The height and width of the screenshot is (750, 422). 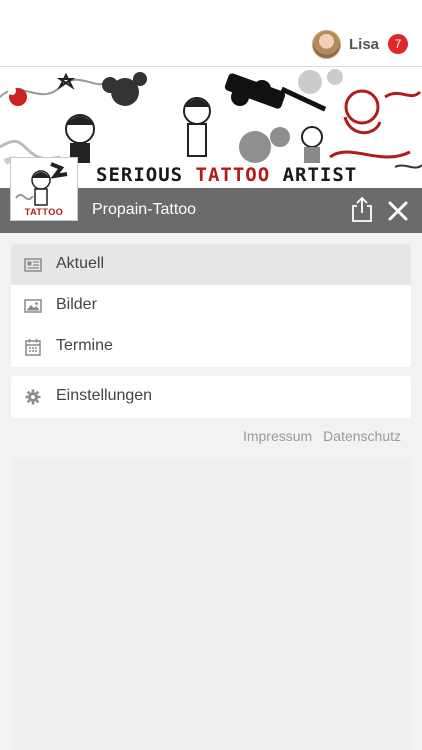 I want to click on notification-badge: 7, so click(x=398, y=44).